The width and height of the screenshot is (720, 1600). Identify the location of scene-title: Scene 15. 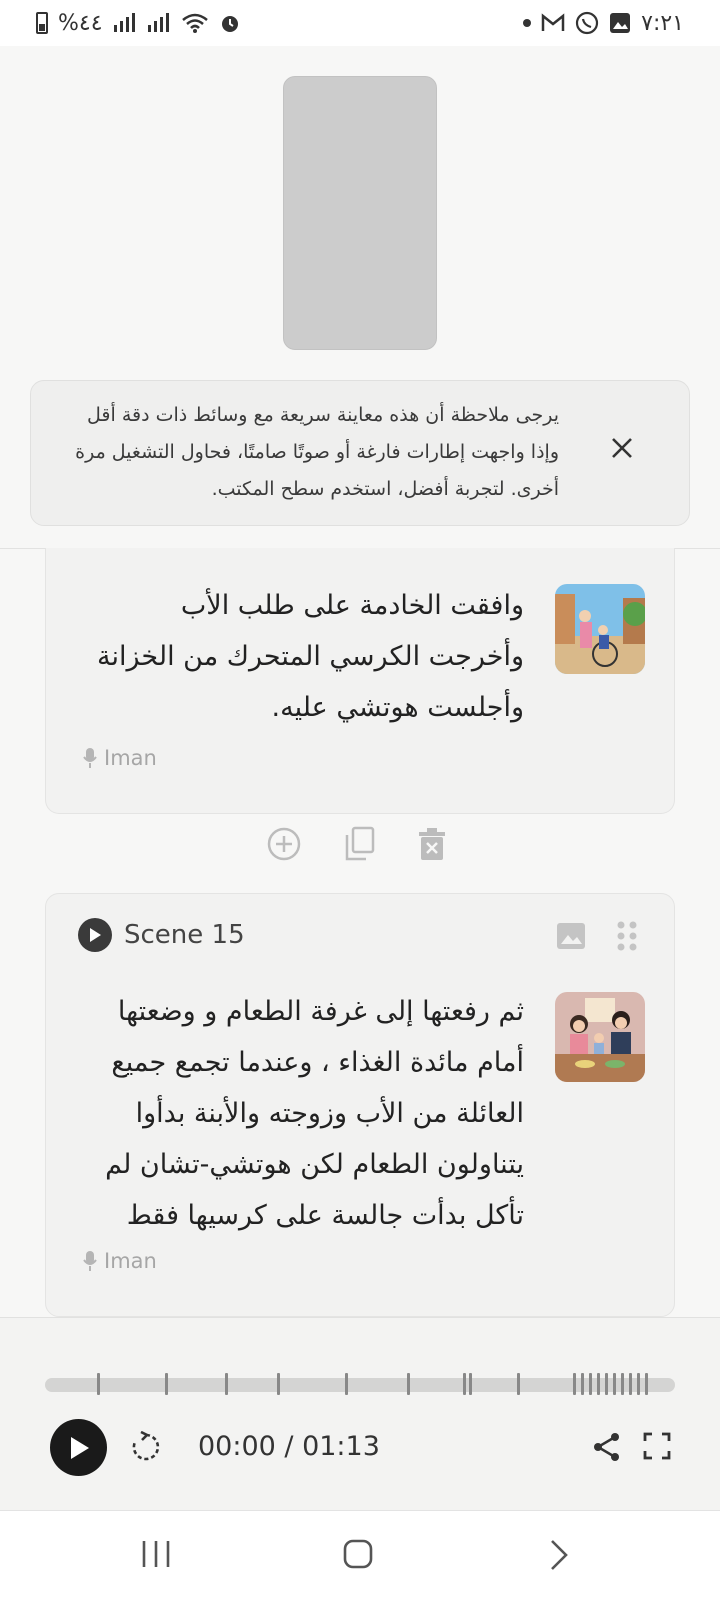
(184, 935).